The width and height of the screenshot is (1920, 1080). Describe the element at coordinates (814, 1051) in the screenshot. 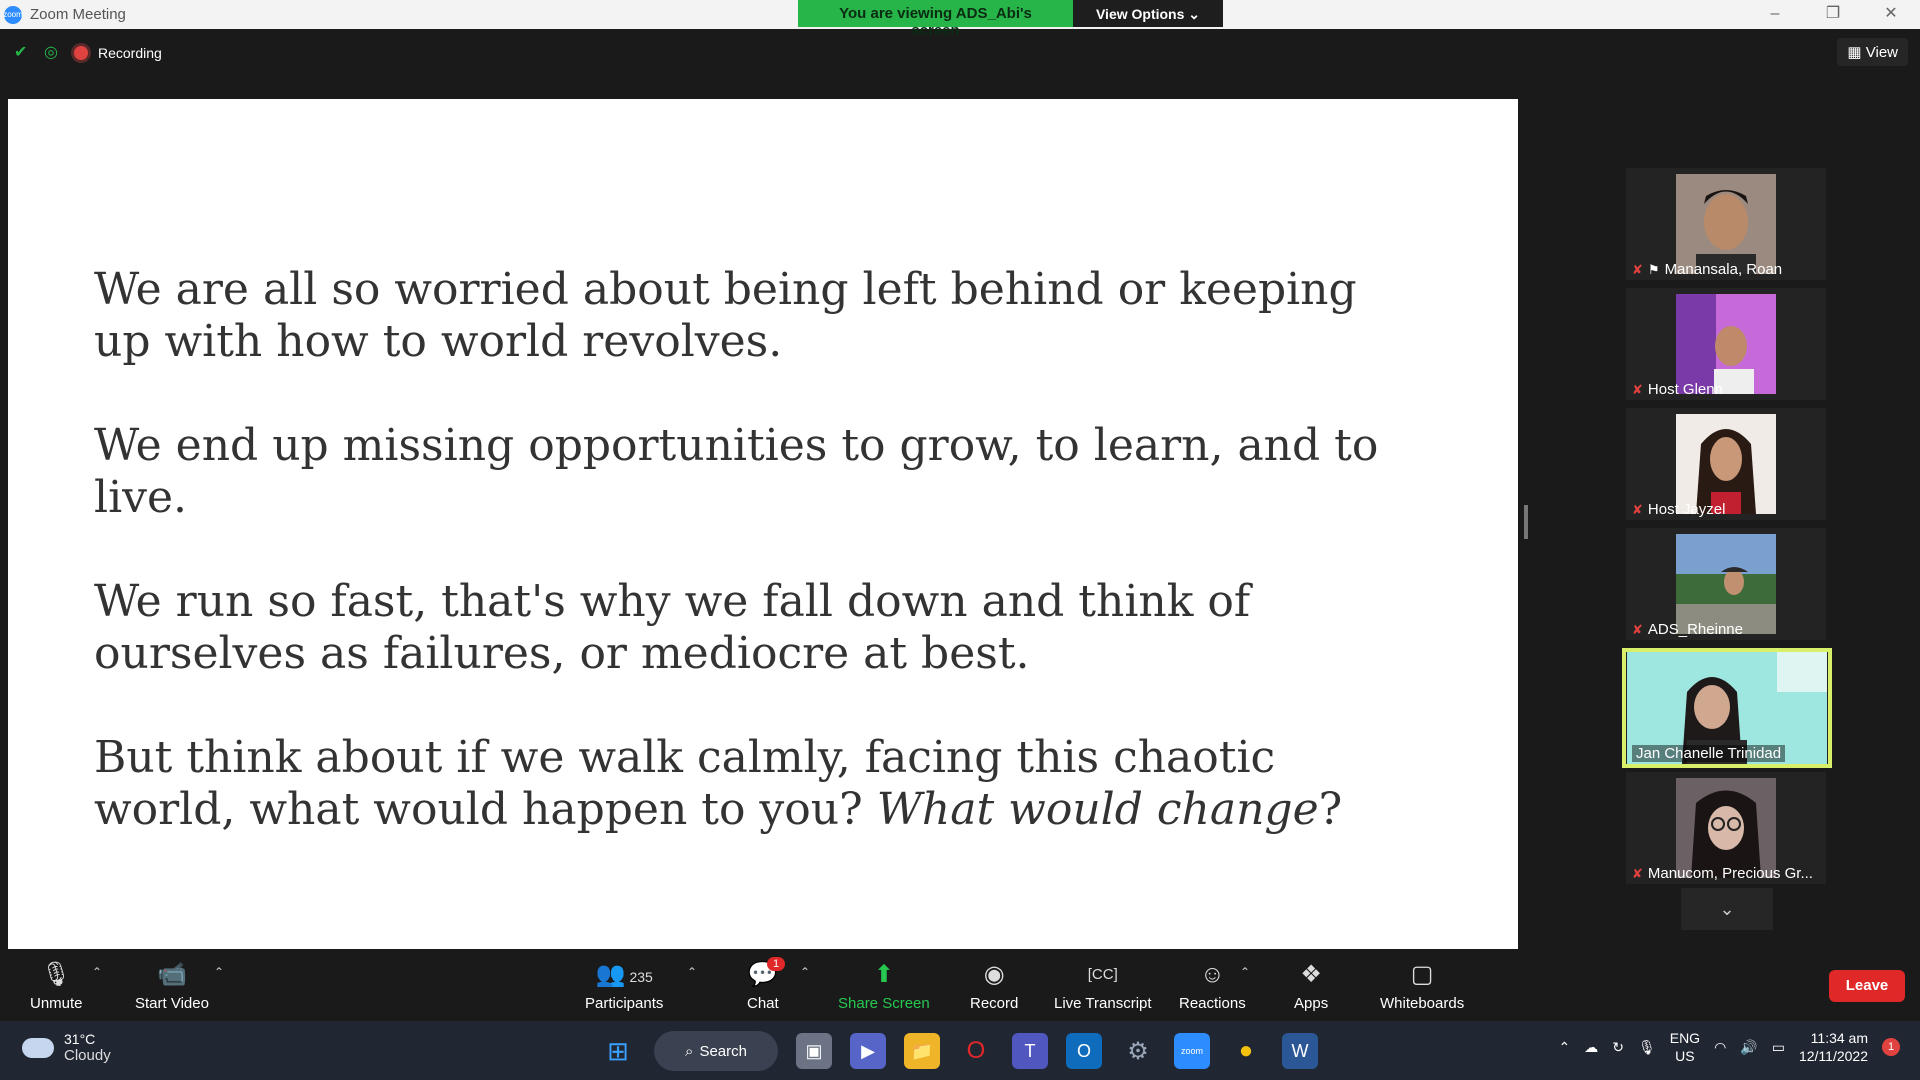

I see `task-view-icon: ▣` at that location.